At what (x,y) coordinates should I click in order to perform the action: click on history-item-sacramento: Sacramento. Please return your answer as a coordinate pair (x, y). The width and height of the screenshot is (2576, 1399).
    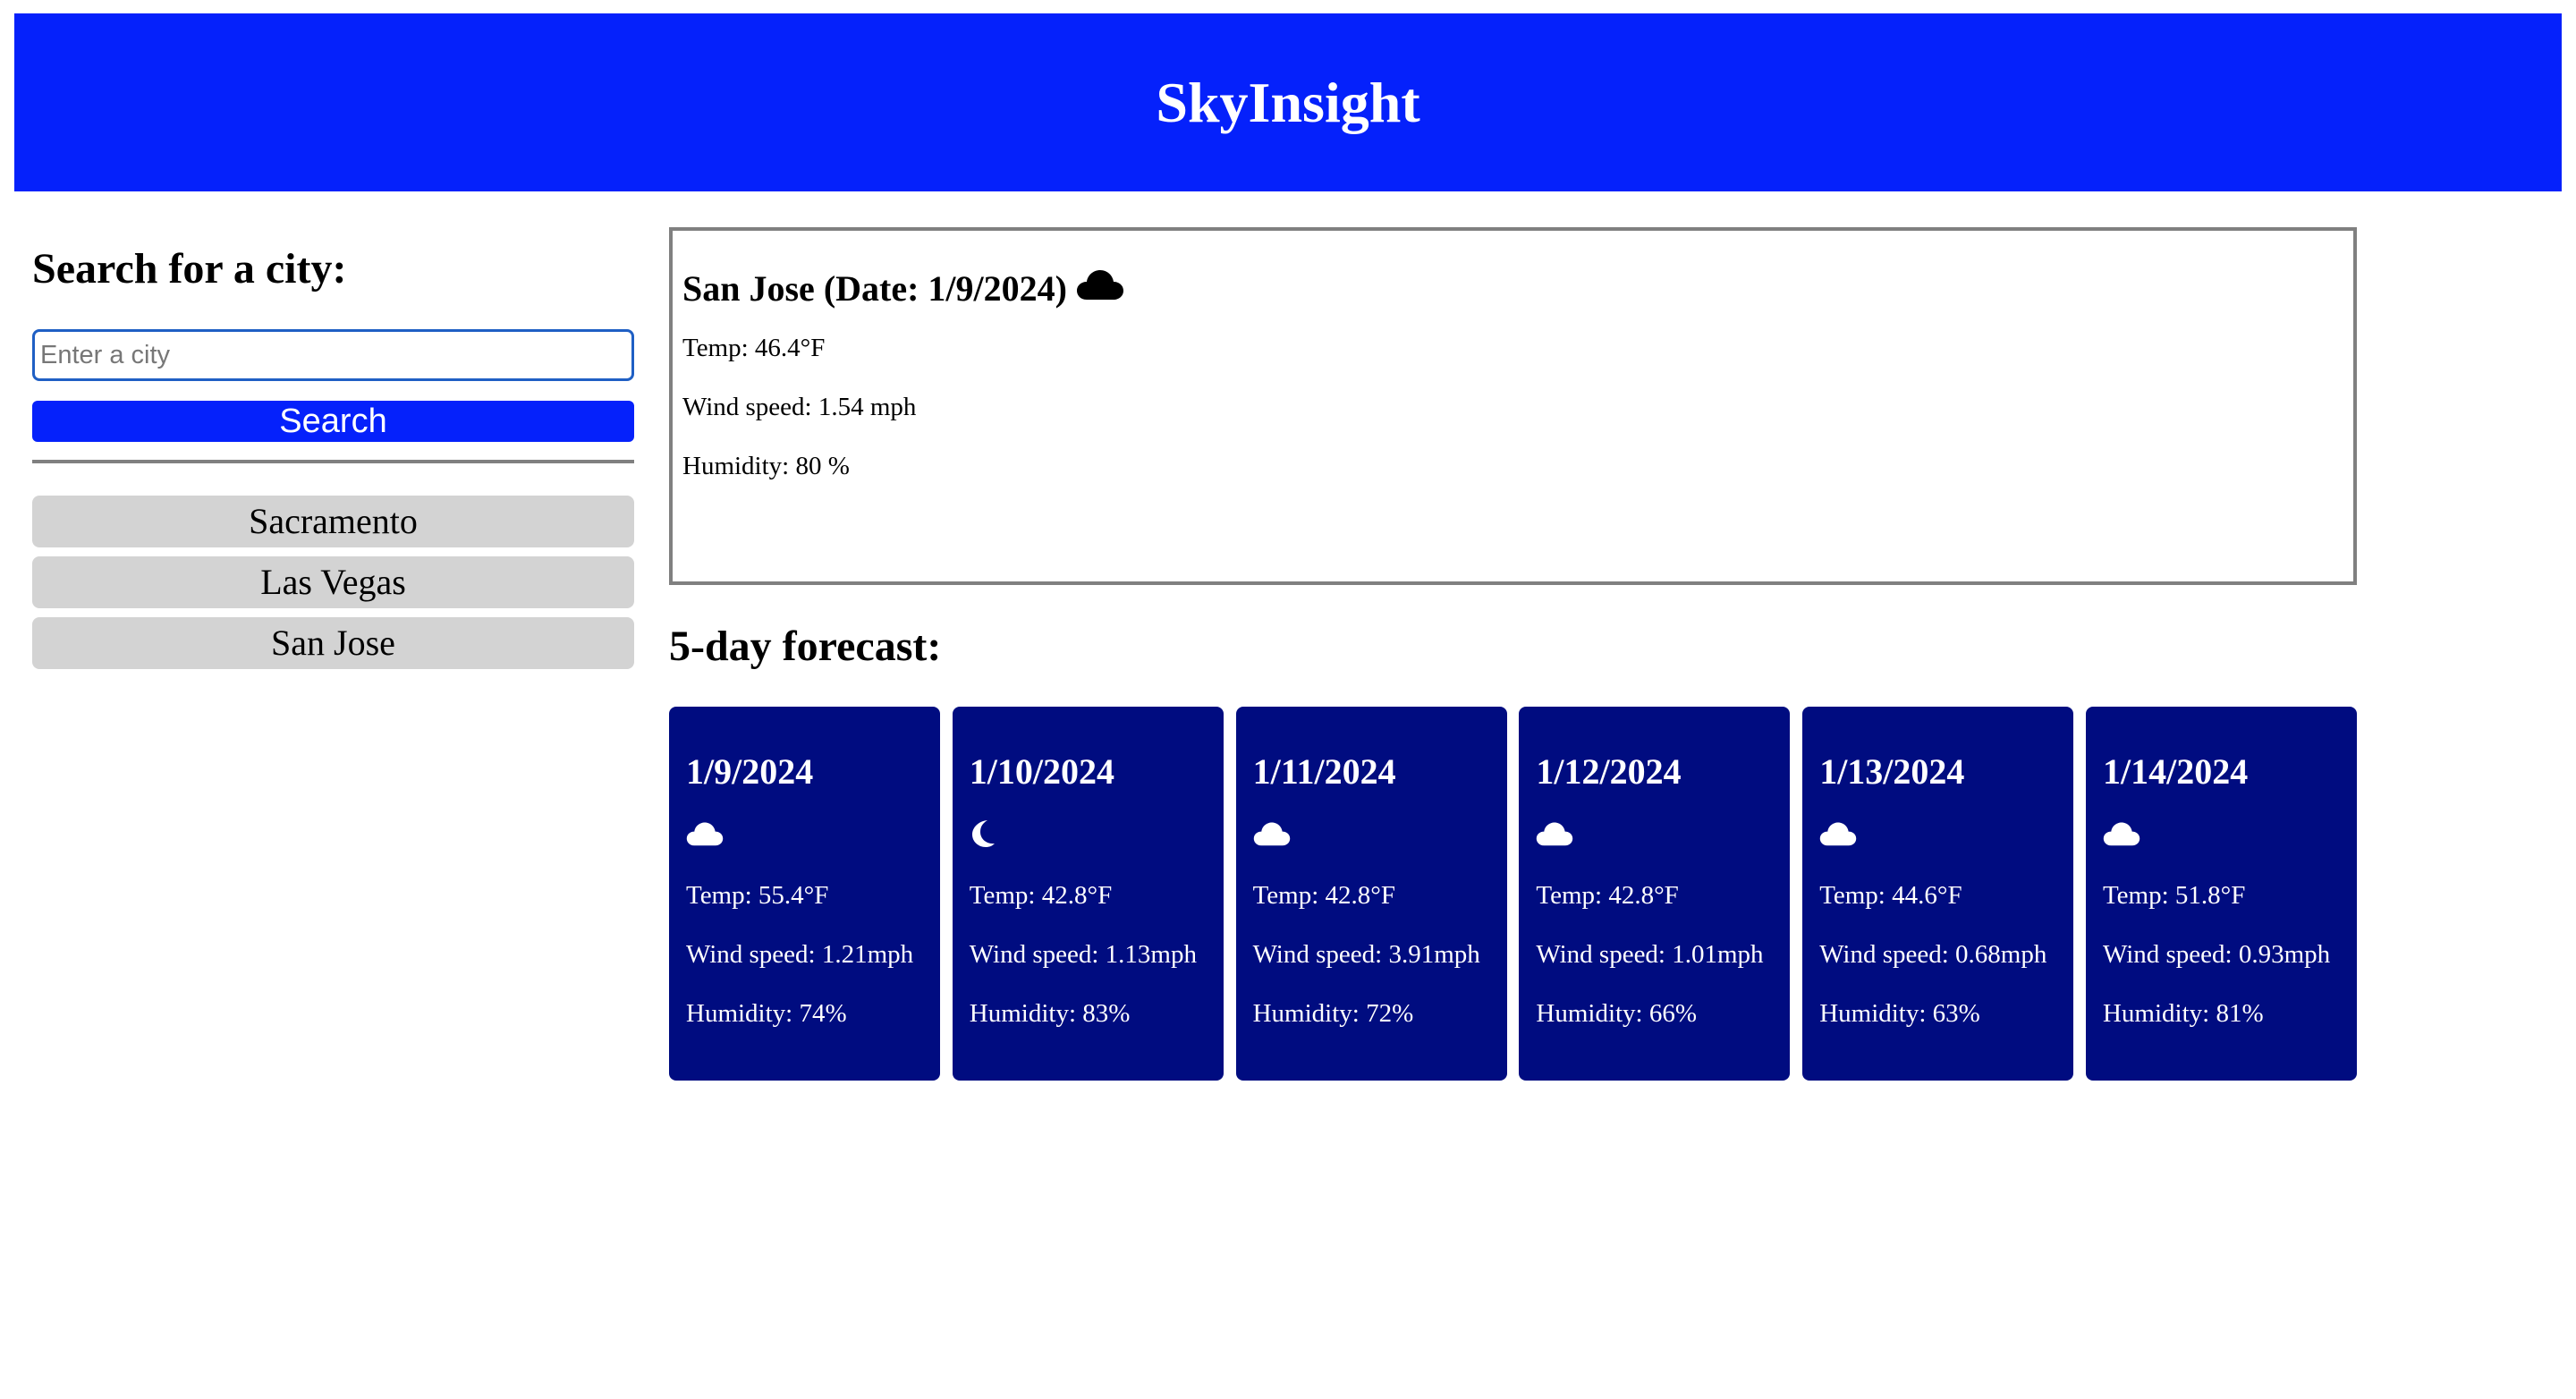
    Looking at the image, I should click on (333, 521).